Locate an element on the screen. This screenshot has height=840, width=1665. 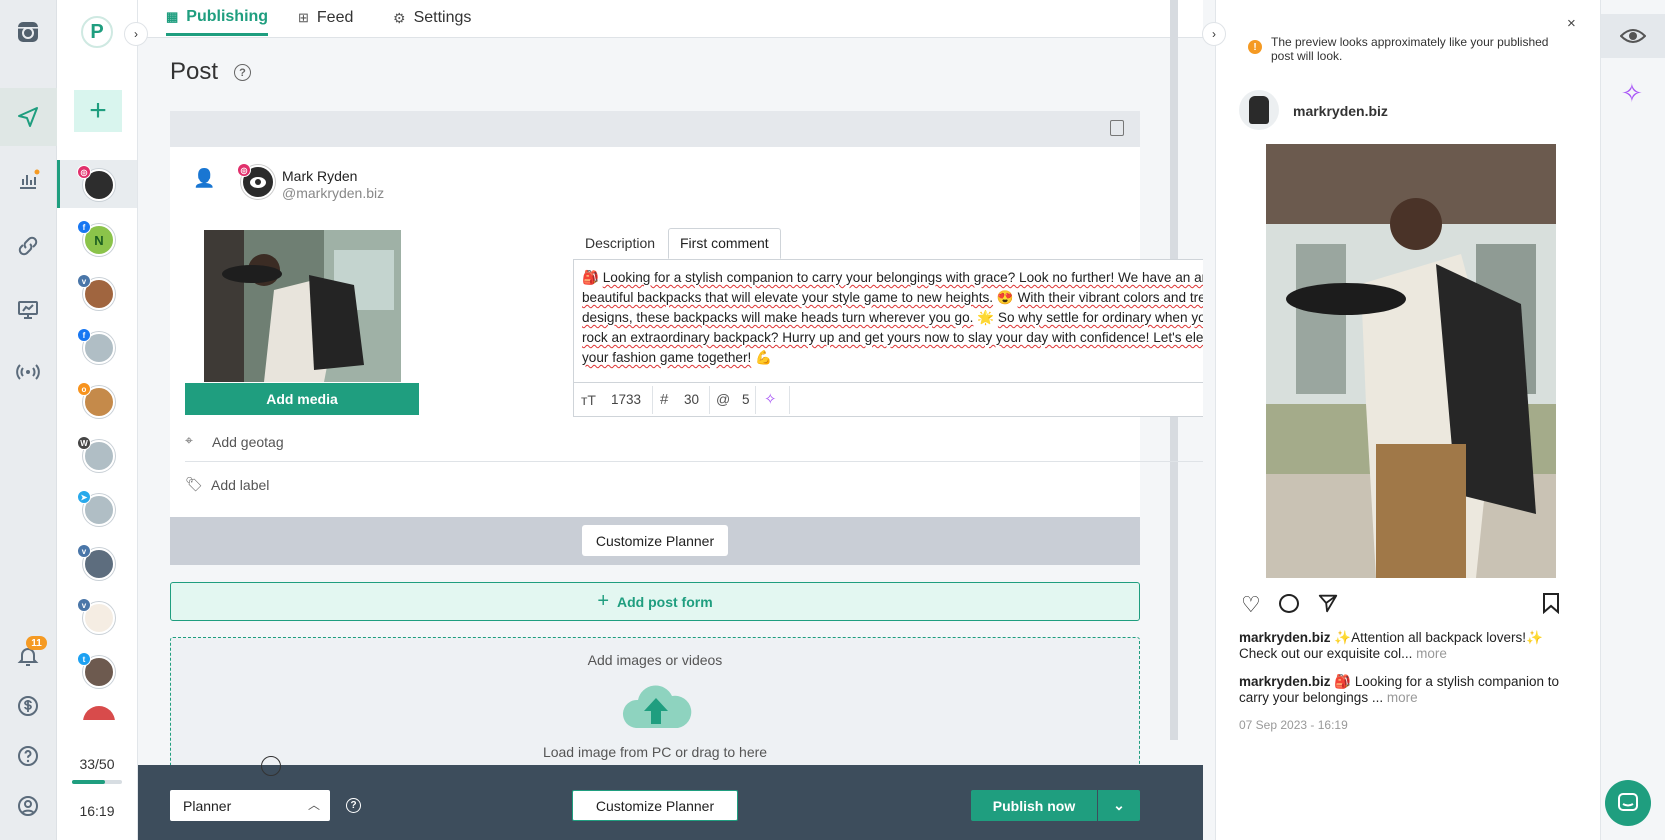
facebook-badge-icon: f is located at coordinates (84, 335).